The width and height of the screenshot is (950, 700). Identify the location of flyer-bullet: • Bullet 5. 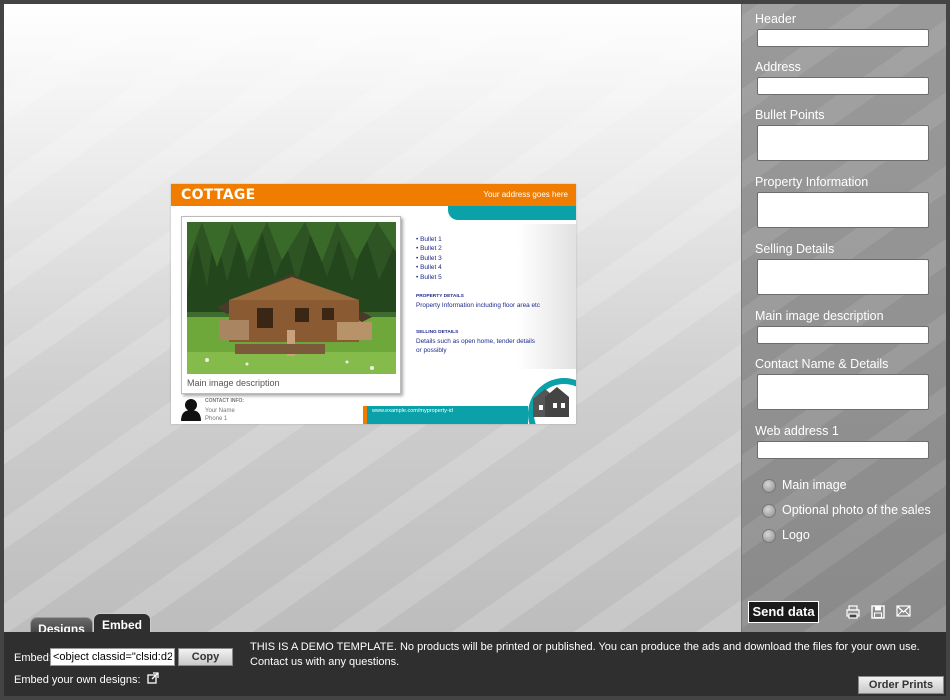
(429, 277).